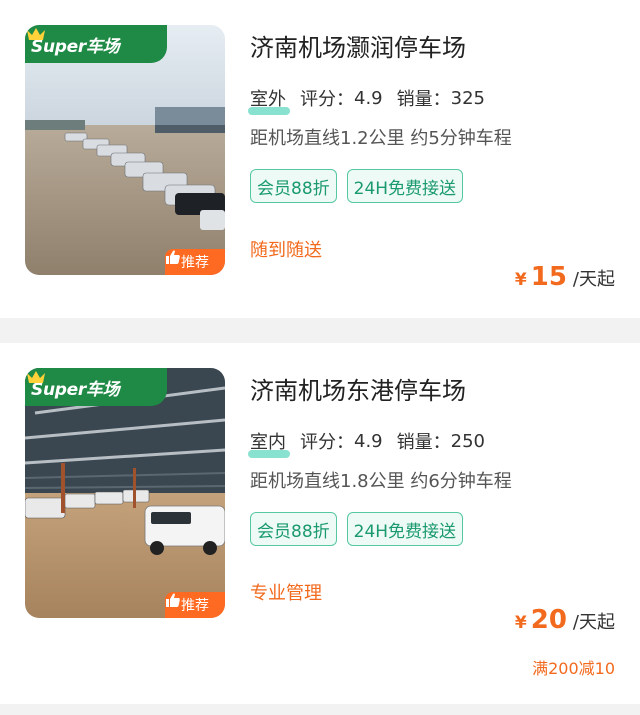  Describe the element at coordinates (573, 668) in the screenshot. I see `promo-discount: 满200减10` at that location.